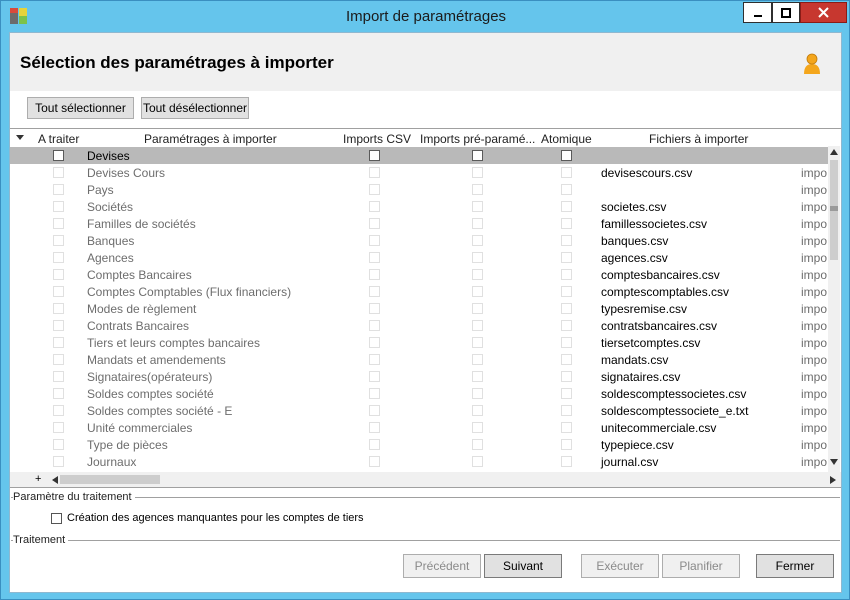  What do you see at coordinates (420, 461) in the screenshot?
I see `table-row: Journaux journal.csv impo` at bounding box center [420, 461].